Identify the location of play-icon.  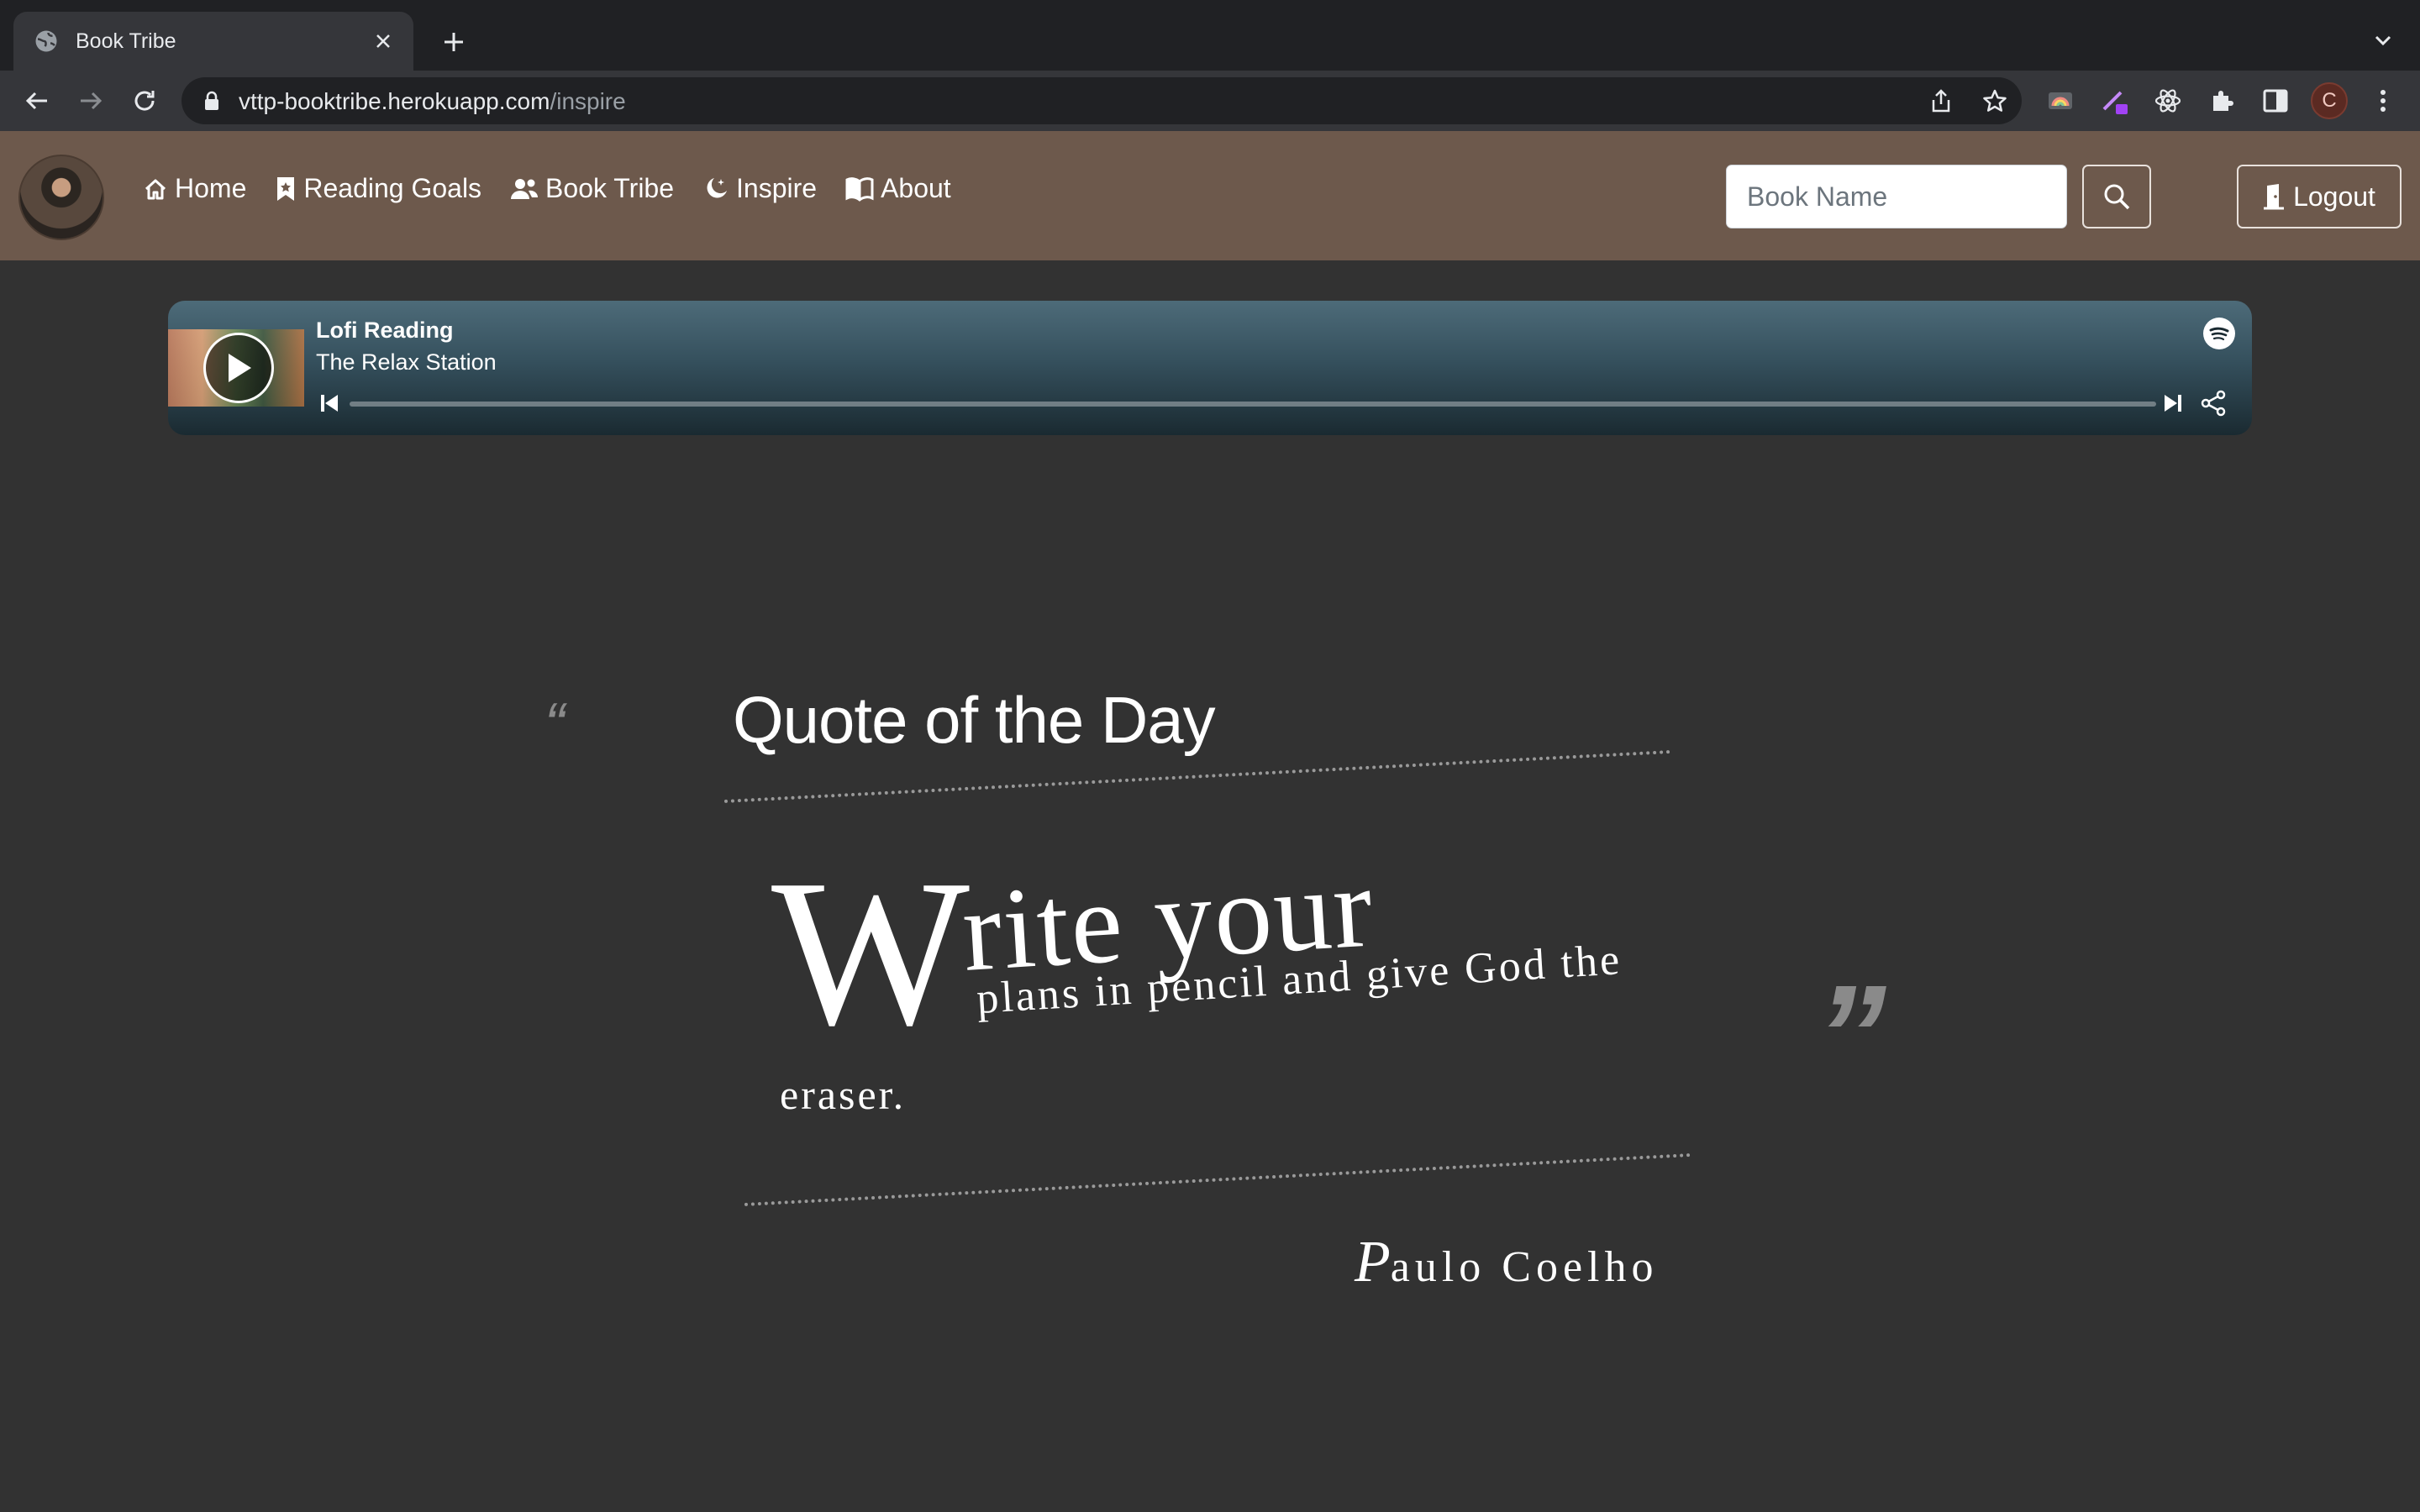
(240, 368).